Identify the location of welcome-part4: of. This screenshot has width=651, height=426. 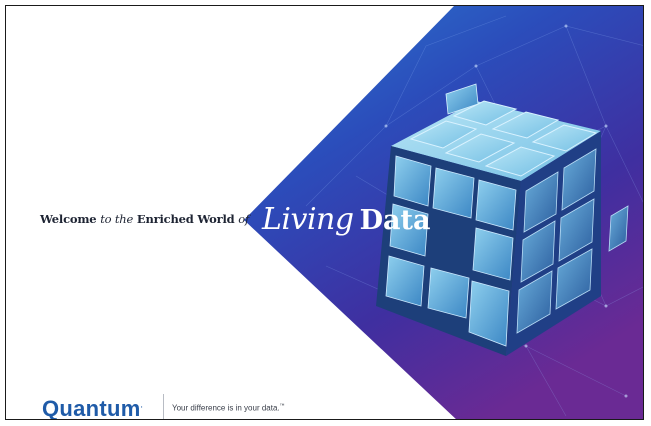
(244, 219).